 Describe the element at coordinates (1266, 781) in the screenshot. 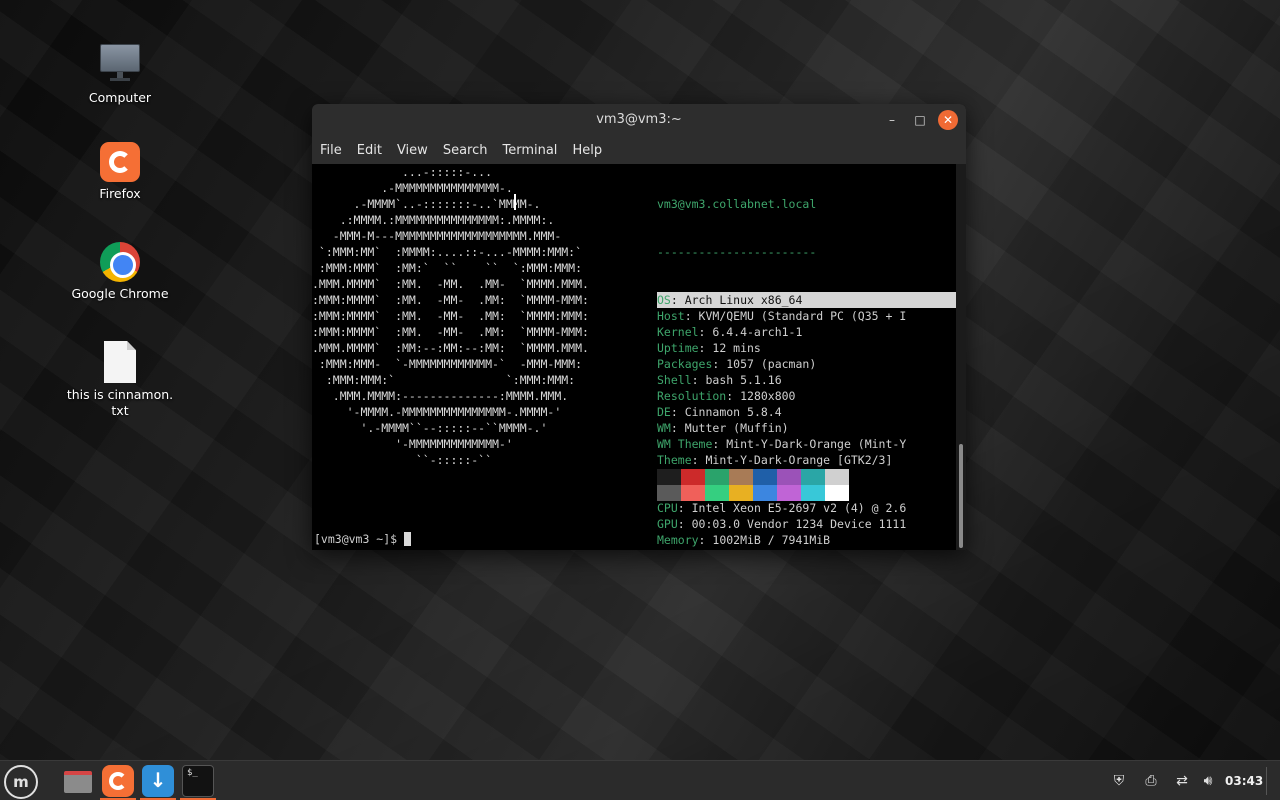

I see `show-desktop-button` at that location.